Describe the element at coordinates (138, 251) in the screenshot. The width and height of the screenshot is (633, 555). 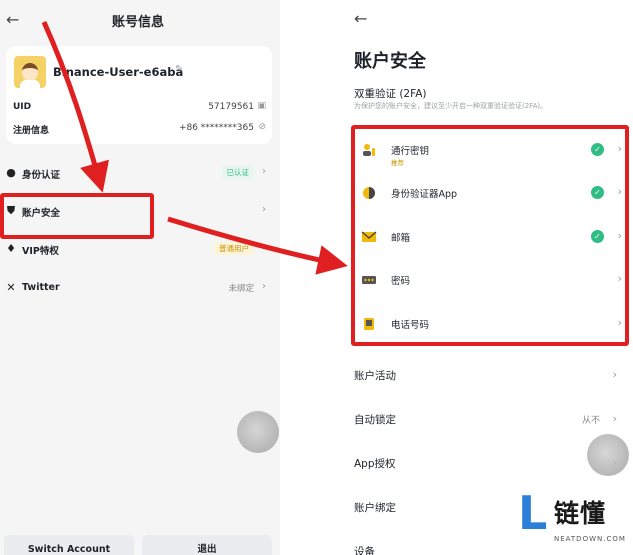
I see `menu-item-vip: ♦ VIP特权 普通用户 ›` at that location.